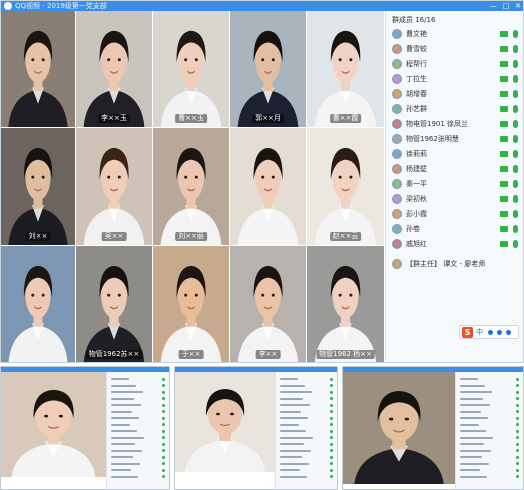 This screenshot has height=490, width=524. I want to click on member-row: 程帮行, so click(456, 64).